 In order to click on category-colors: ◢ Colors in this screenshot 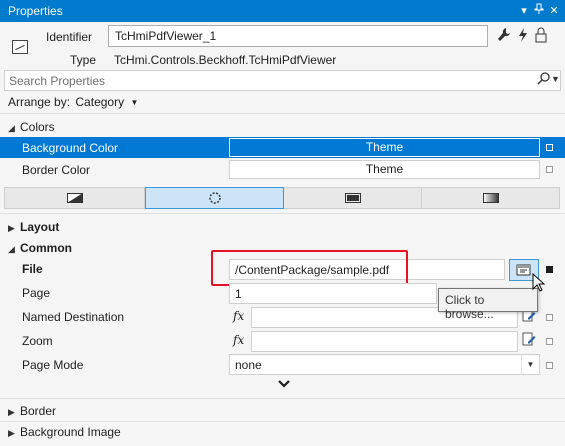, I will do `click(31, 127)`.